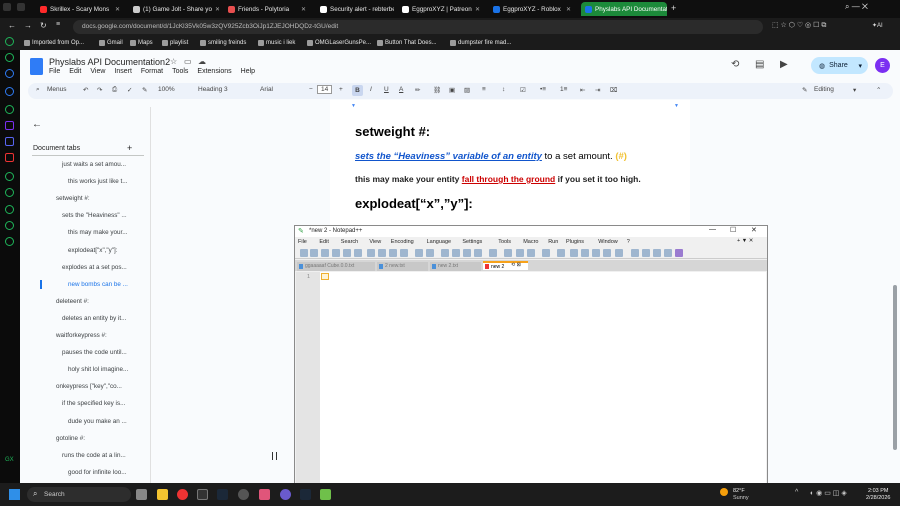 This screenshot has height=506, width=900. What do you see at coordinates (85, 90) in the screenshot?
I see `undo-icon: ↶` at bounding box center [85, 90].